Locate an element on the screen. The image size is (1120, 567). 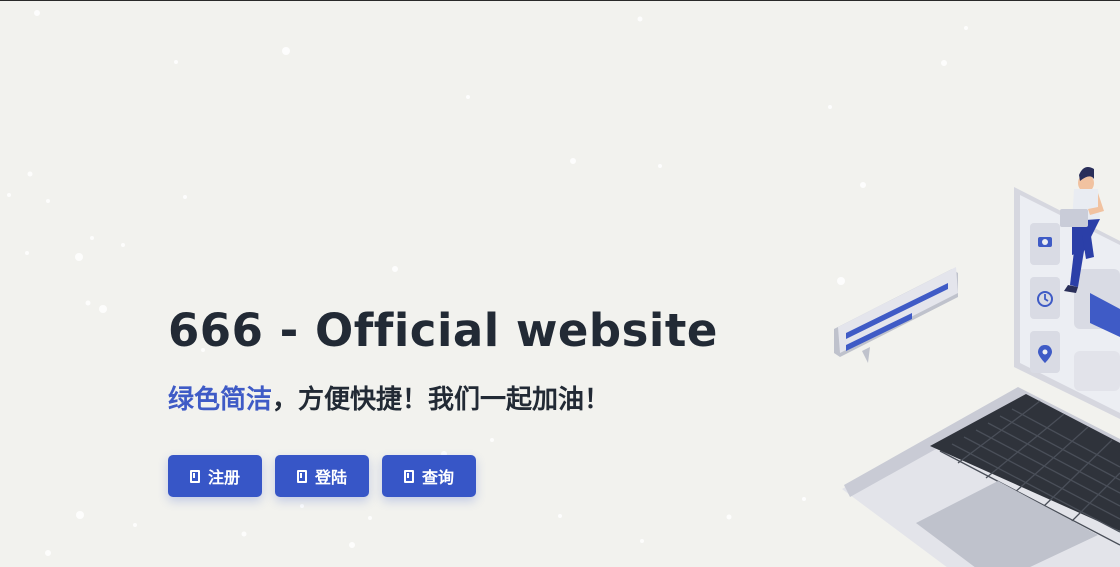
camera-icon is located at coordinates (1045, 242).